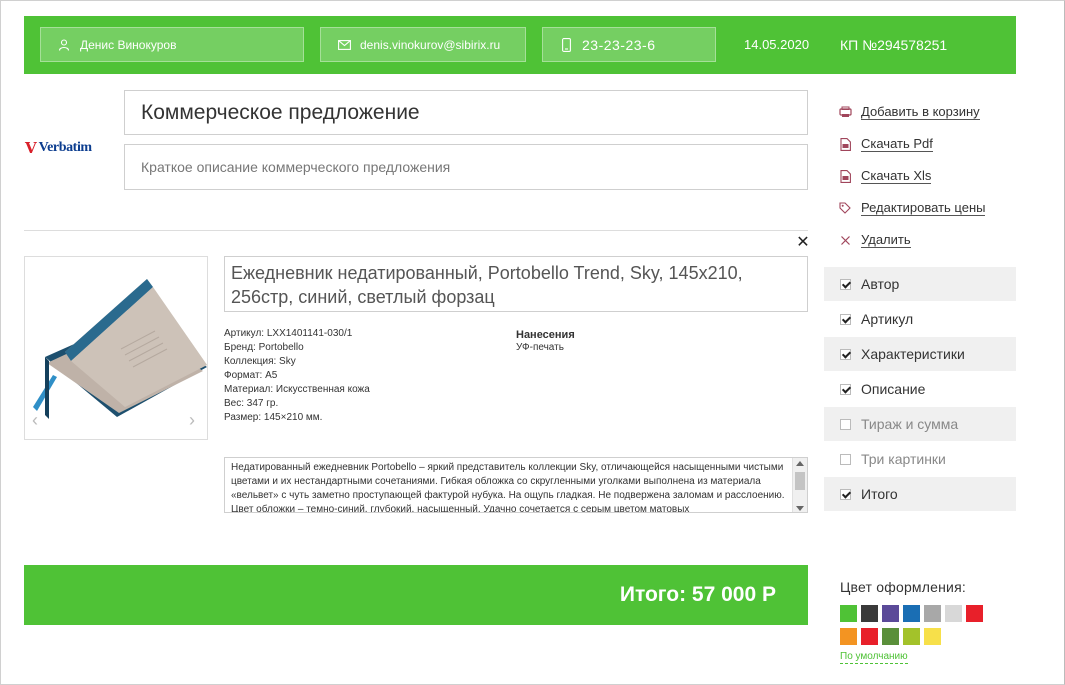 The height and width of the screenshot is (685, 1065). Describe the element at coordinates (800, 481) in the screenshot. I see `scroll-thumb` at that location.